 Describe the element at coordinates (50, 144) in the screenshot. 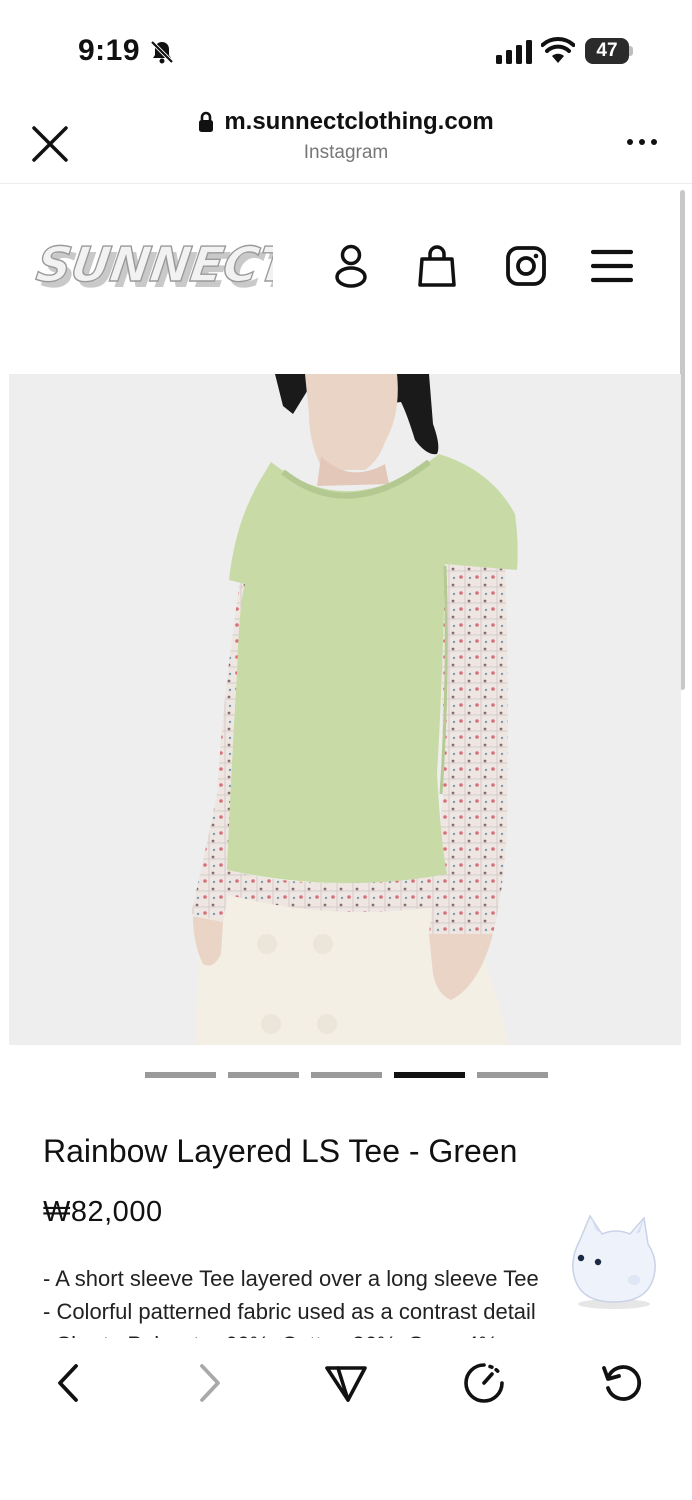

I see `close-icon` at that location.